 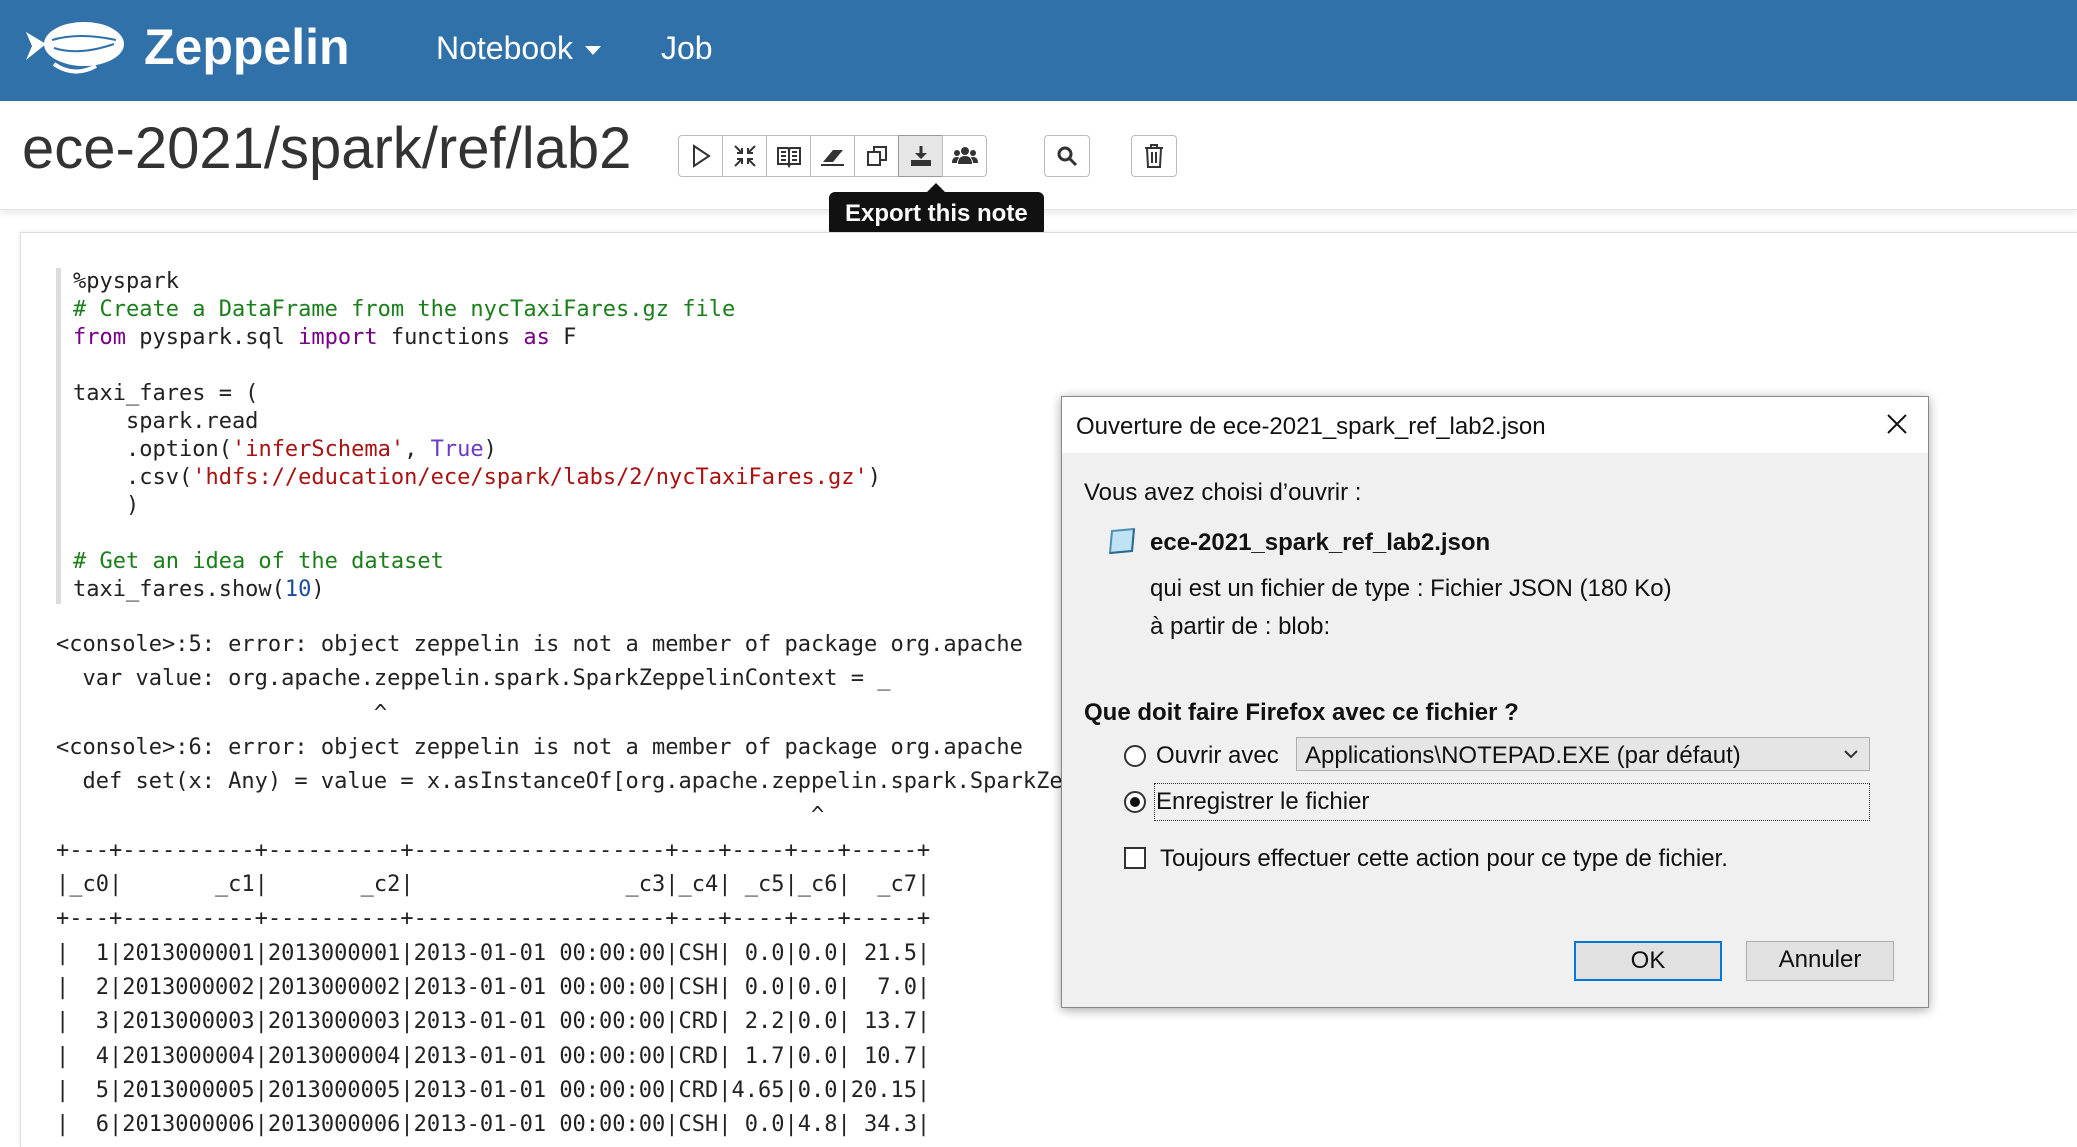 I want to click on collapse-output-button, so click(x=744, y=156).